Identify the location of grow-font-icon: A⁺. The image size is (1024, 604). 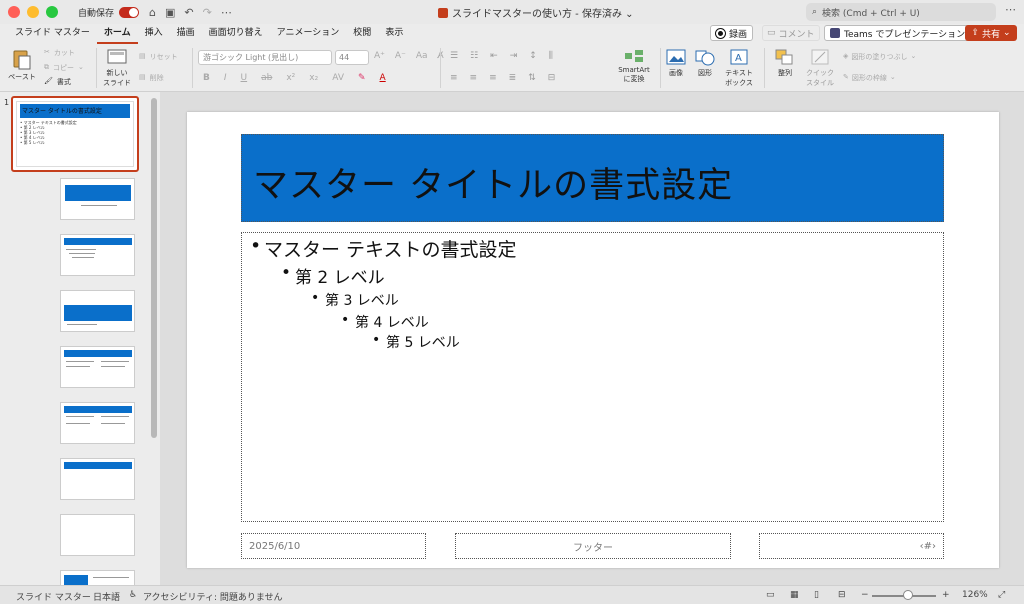
(379, 56).